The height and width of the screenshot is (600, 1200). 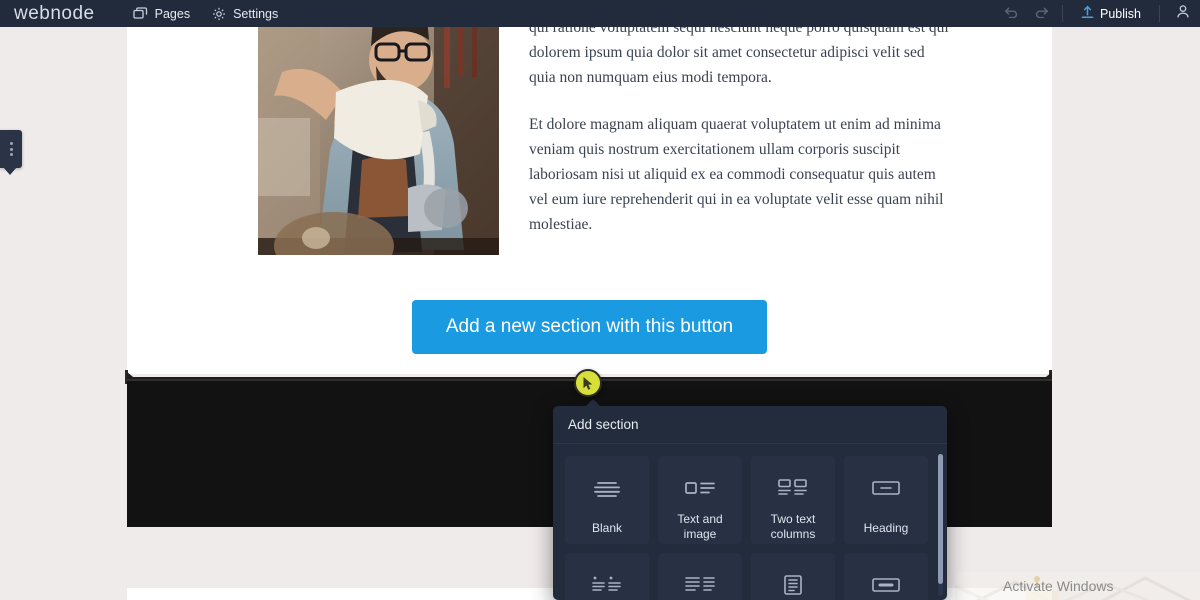 I want to click on cta-container: Add a new section with this button, so click(x=589, y=327).